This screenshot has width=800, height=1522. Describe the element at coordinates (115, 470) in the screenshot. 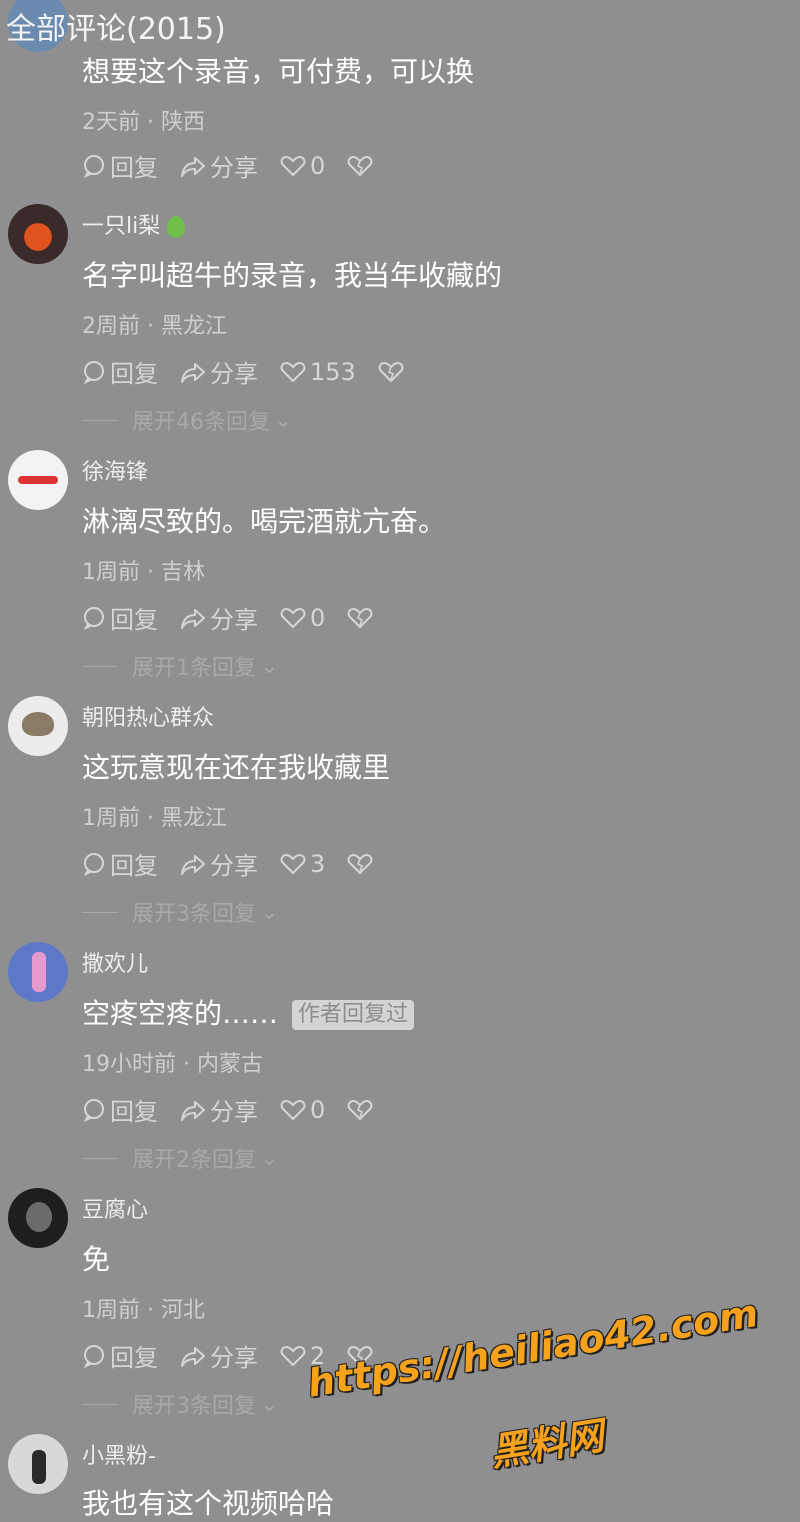

I see `comment-username: 徐海锋` at that location.